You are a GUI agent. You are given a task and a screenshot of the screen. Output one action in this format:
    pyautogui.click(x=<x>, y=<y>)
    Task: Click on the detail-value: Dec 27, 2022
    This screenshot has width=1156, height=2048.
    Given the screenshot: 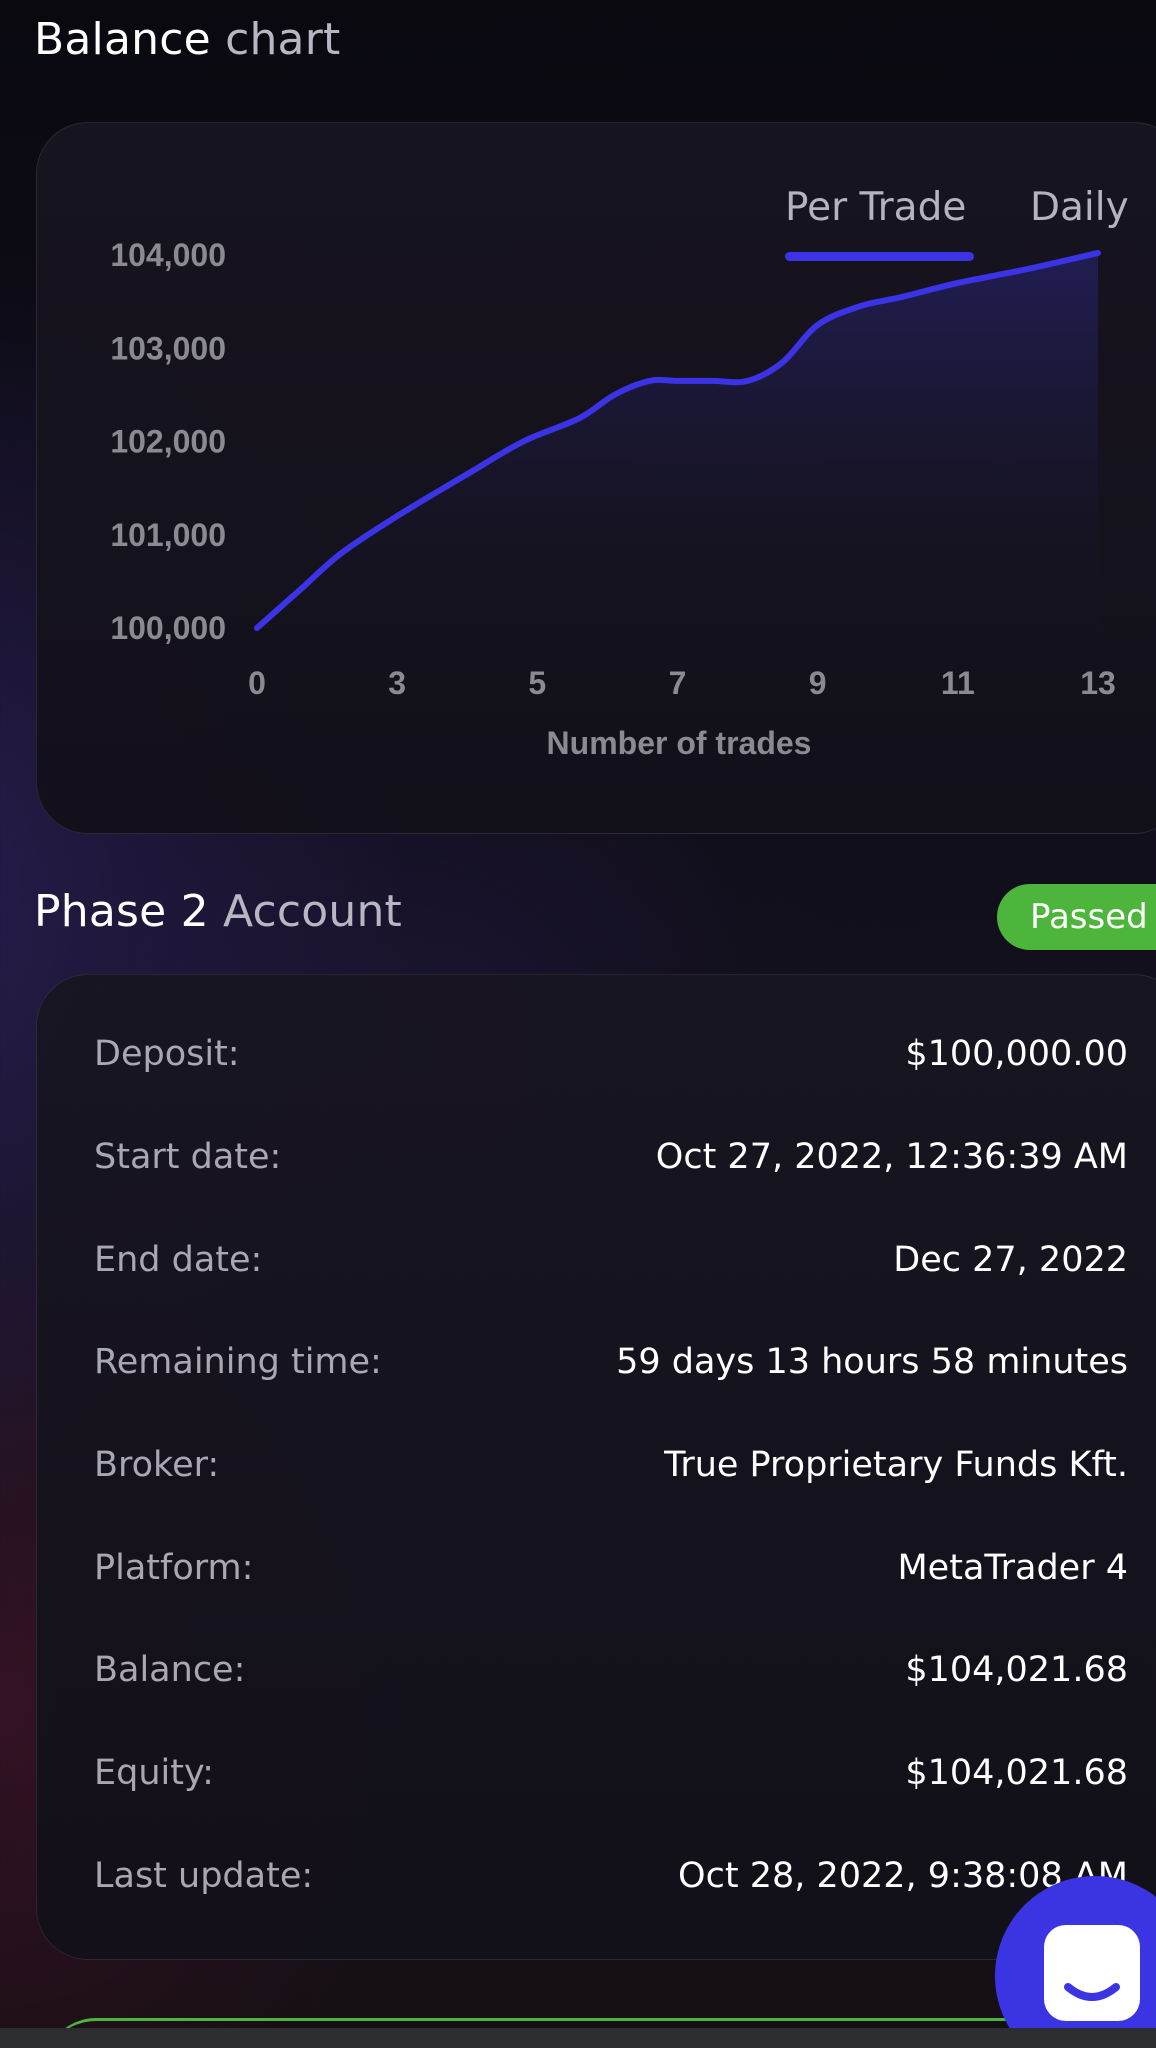 What is the action you would take?
    pyautogui.click(x=1010, y=1260)
    